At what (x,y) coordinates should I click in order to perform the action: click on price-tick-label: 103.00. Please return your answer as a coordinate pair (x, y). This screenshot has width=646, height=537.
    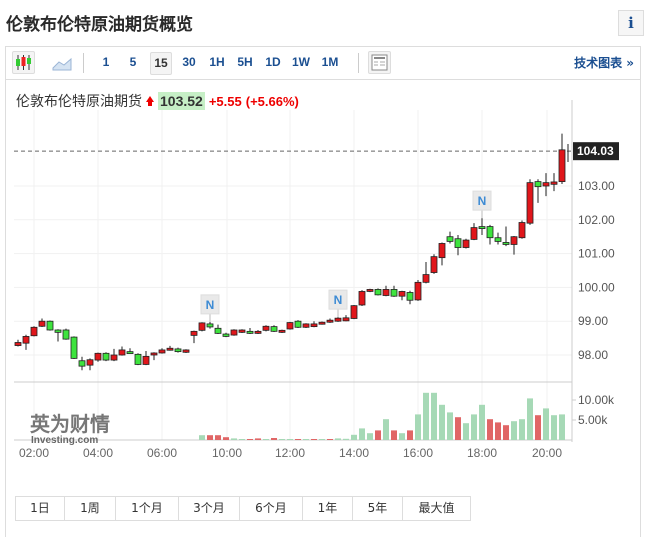
    Looking at the image, I should click on (596, 186).